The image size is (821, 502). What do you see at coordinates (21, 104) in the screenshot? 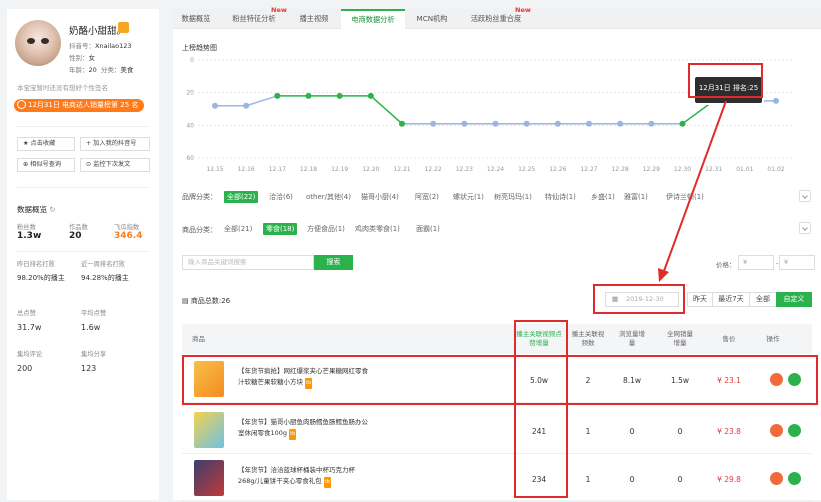
I see `rank-icon` at bounding box center [21, 104].